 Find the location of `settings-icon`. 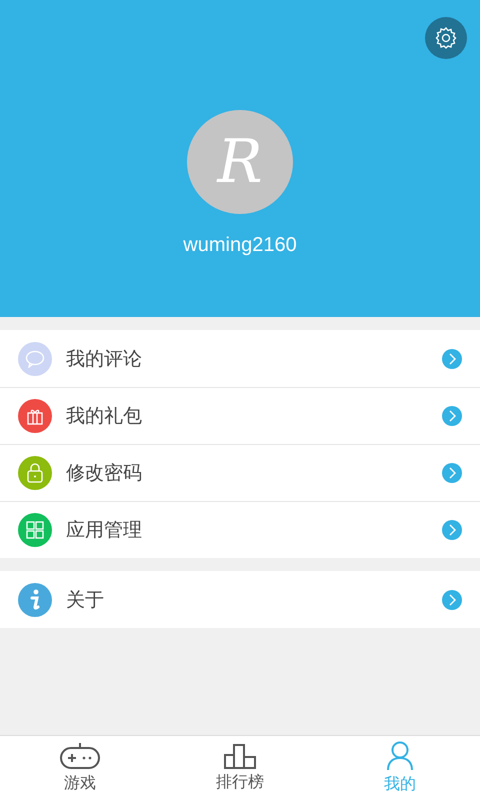

settings-icon is located at coordinates (446, 38).